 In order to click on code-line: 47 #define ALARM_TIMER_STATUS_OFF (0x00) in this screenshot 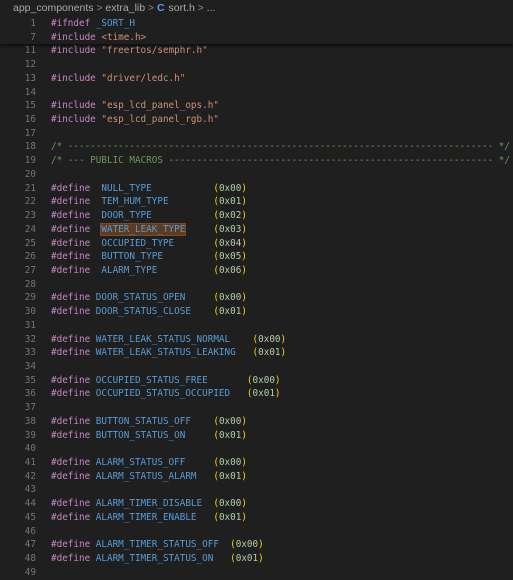, I will do `click(256, 545)`.